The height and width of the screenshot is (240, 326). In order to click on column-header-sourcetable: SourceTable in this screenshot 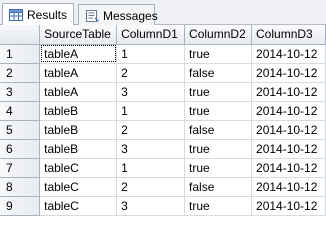, I will do `click(78, 35)`.